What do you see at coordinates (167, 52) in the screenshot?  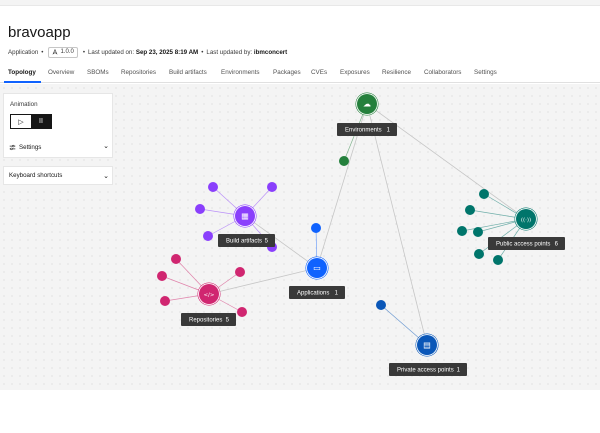 I see `updated-on-value: Sep 23, 2025 8:19 AM` at bounding box center [167, 52].